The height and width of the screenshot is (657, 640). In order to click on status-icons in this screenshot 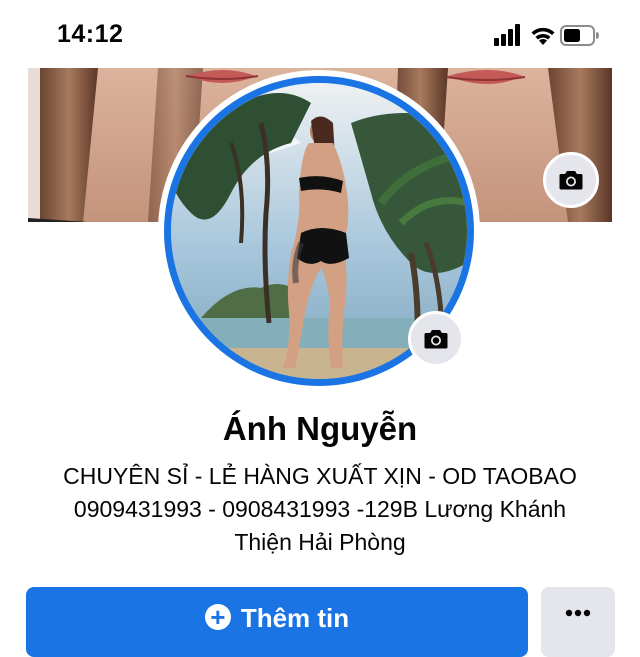, I will do `click(550, 36)`.